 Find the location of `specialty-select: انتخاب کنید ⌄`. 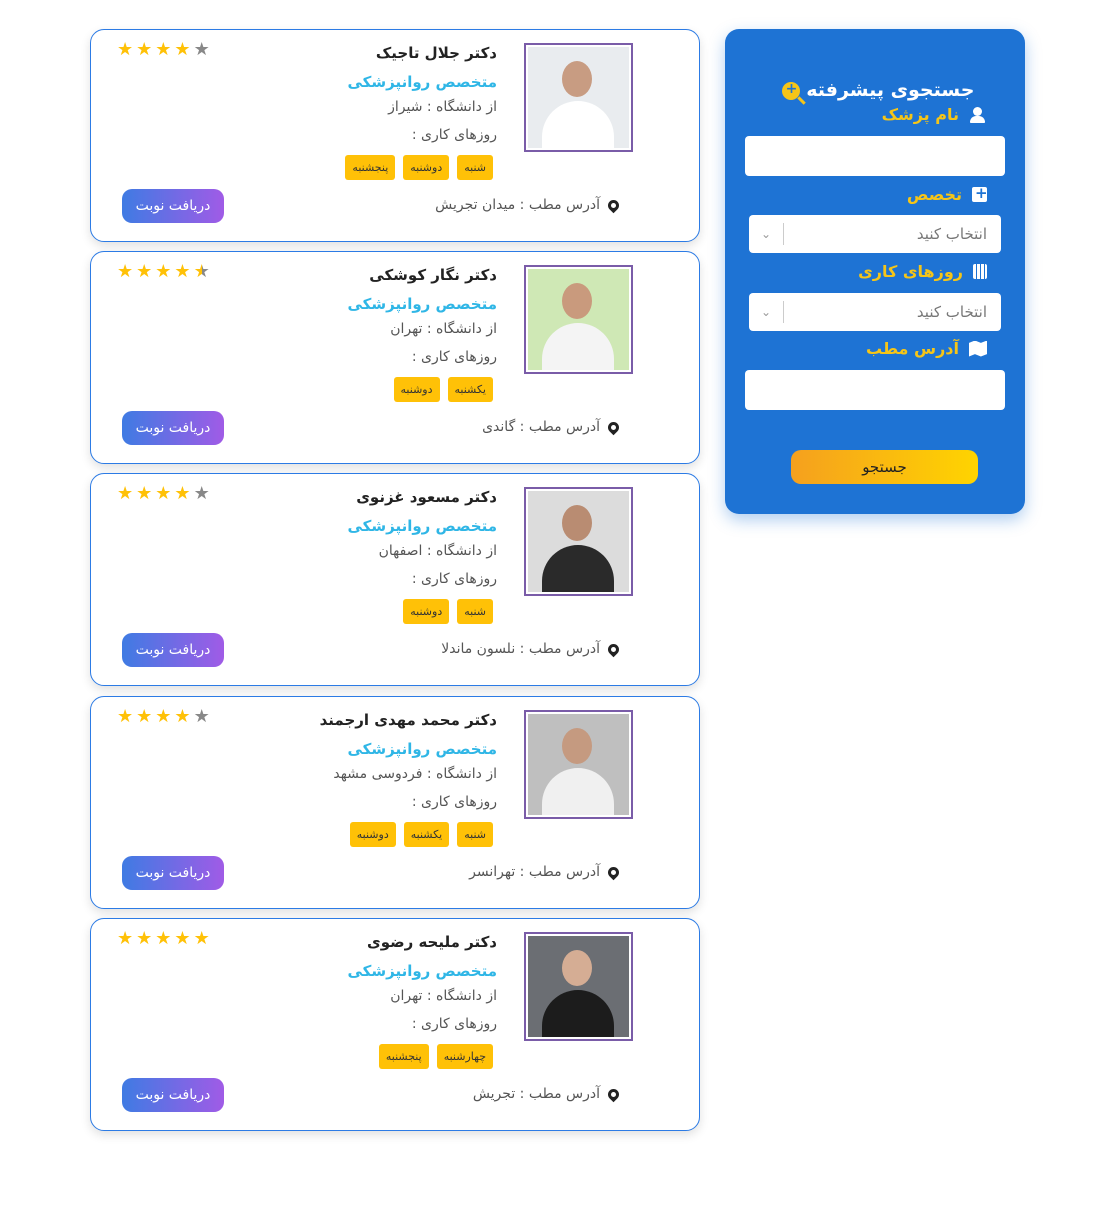

specialty-select: انتخاب کنید ⌄ is located at coordinates (875, 234).